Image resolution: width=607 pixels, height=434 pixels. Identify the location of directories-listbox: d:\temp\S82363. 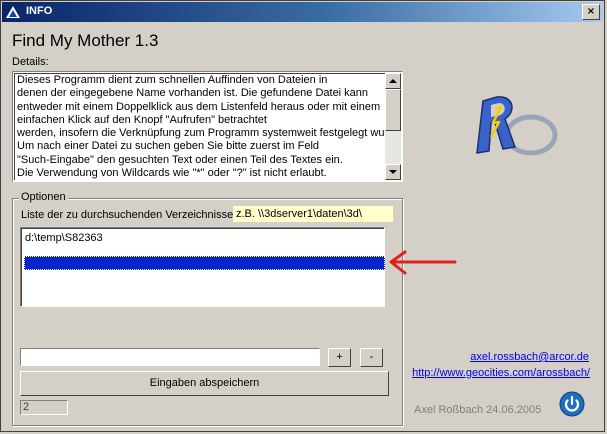
(202, 267).